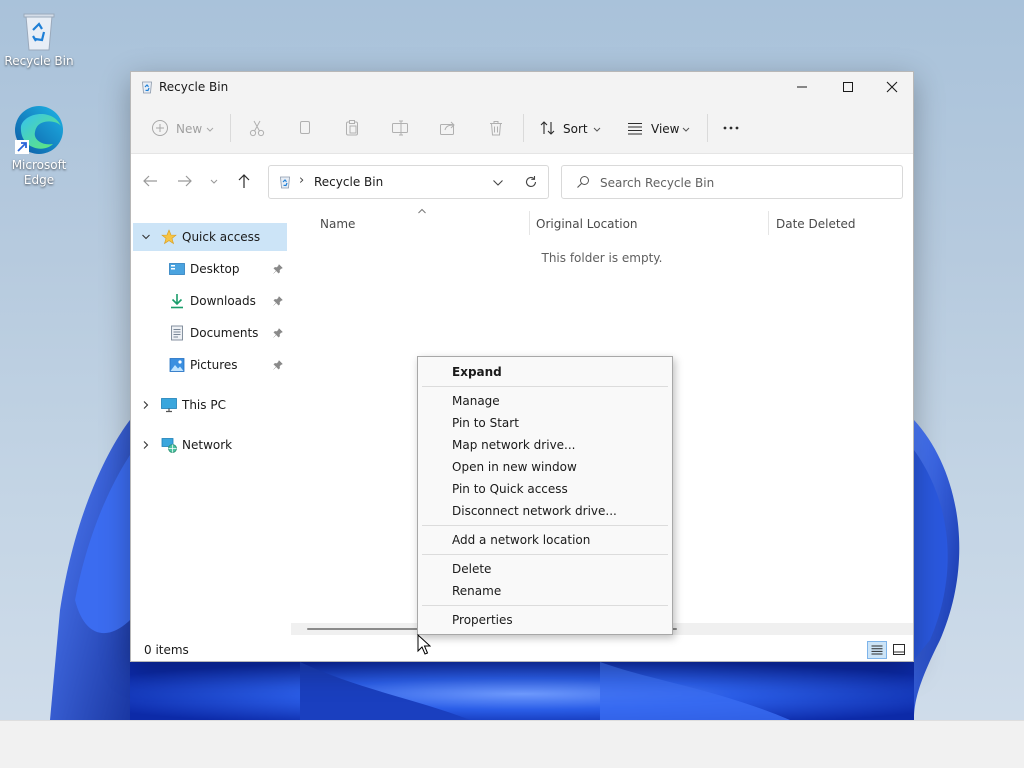 This screenshot has width=1024, height=768. What do you see at coordinates (348, 182) in the screenshot?
I see `breadcrumb-recycle-bin: Recycle Bin` at bounding box center [348, 182].